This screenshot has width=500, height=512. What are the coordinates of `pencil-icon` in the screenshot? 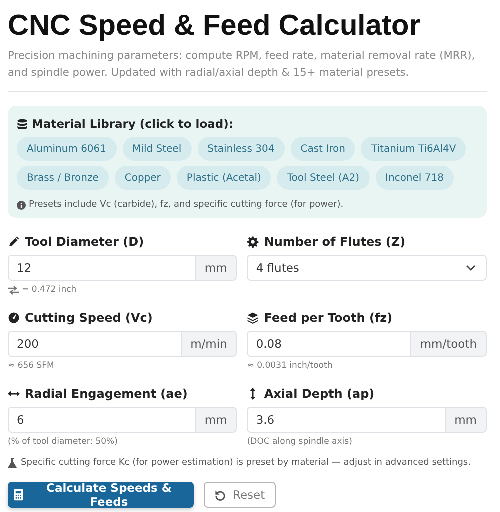 It's located at (14, 242).